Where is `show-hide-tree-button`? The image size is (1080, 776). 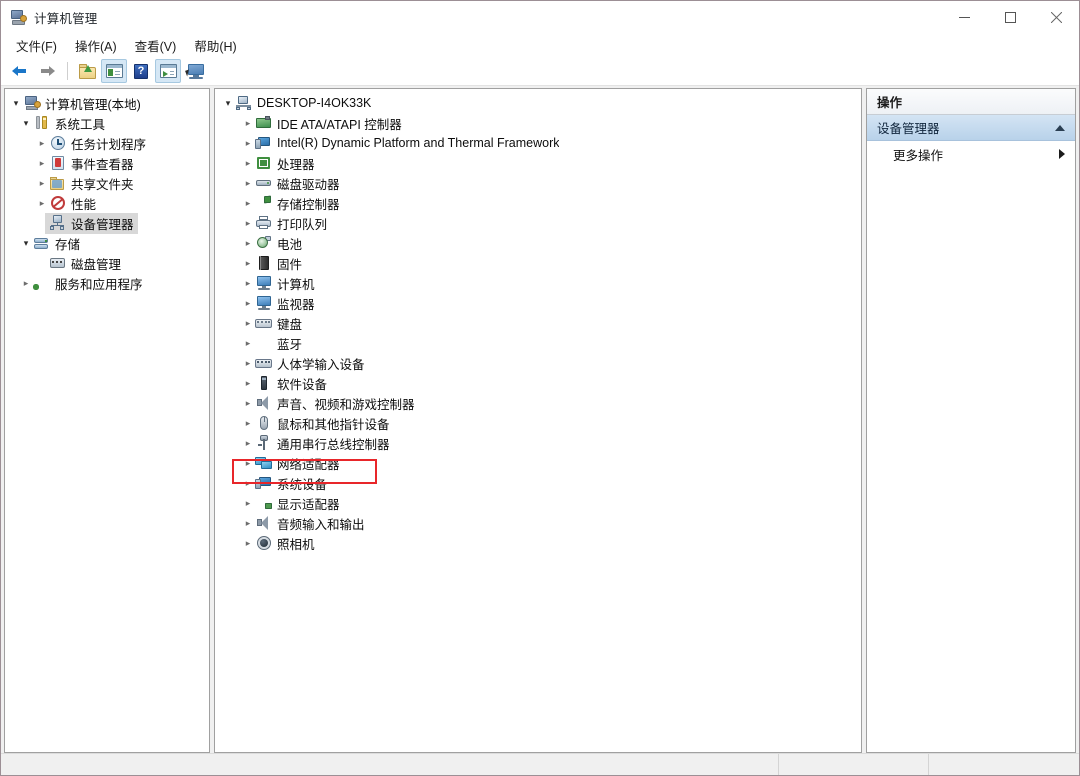 show-hide-tree-button is located at coordinates (114, 71).